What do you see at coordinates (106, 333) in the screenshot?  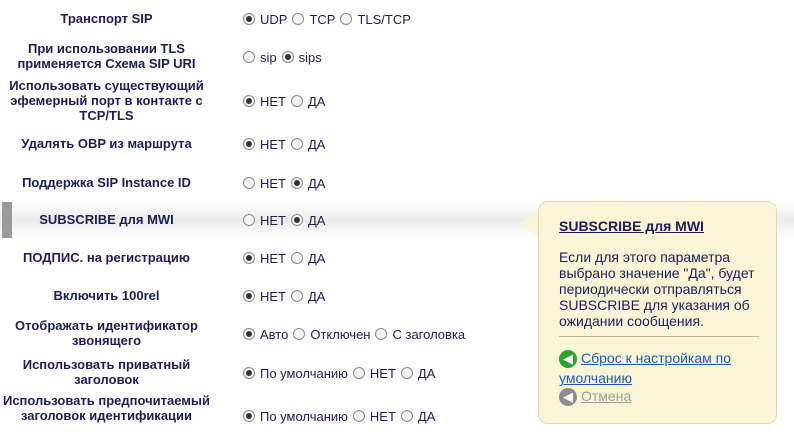 I see `setting-label: Отображать идентификатор звонящего` at bounding box center [106, 333].